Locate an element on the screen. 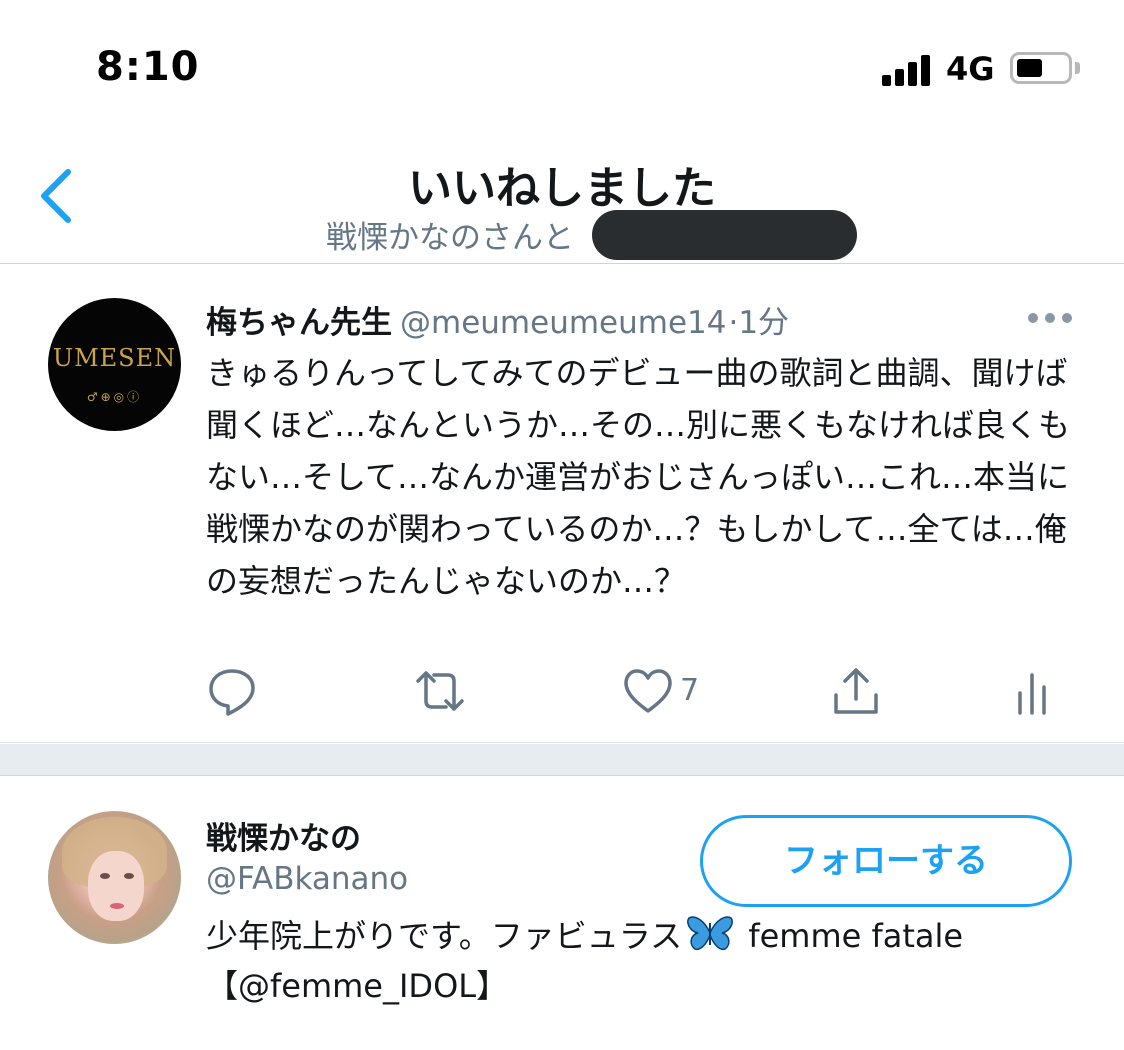 This screenshot has height=1050, width=1124. bio-text-part1: 少年院上がりです。ファビュラス is located at coordinates (444, 936).